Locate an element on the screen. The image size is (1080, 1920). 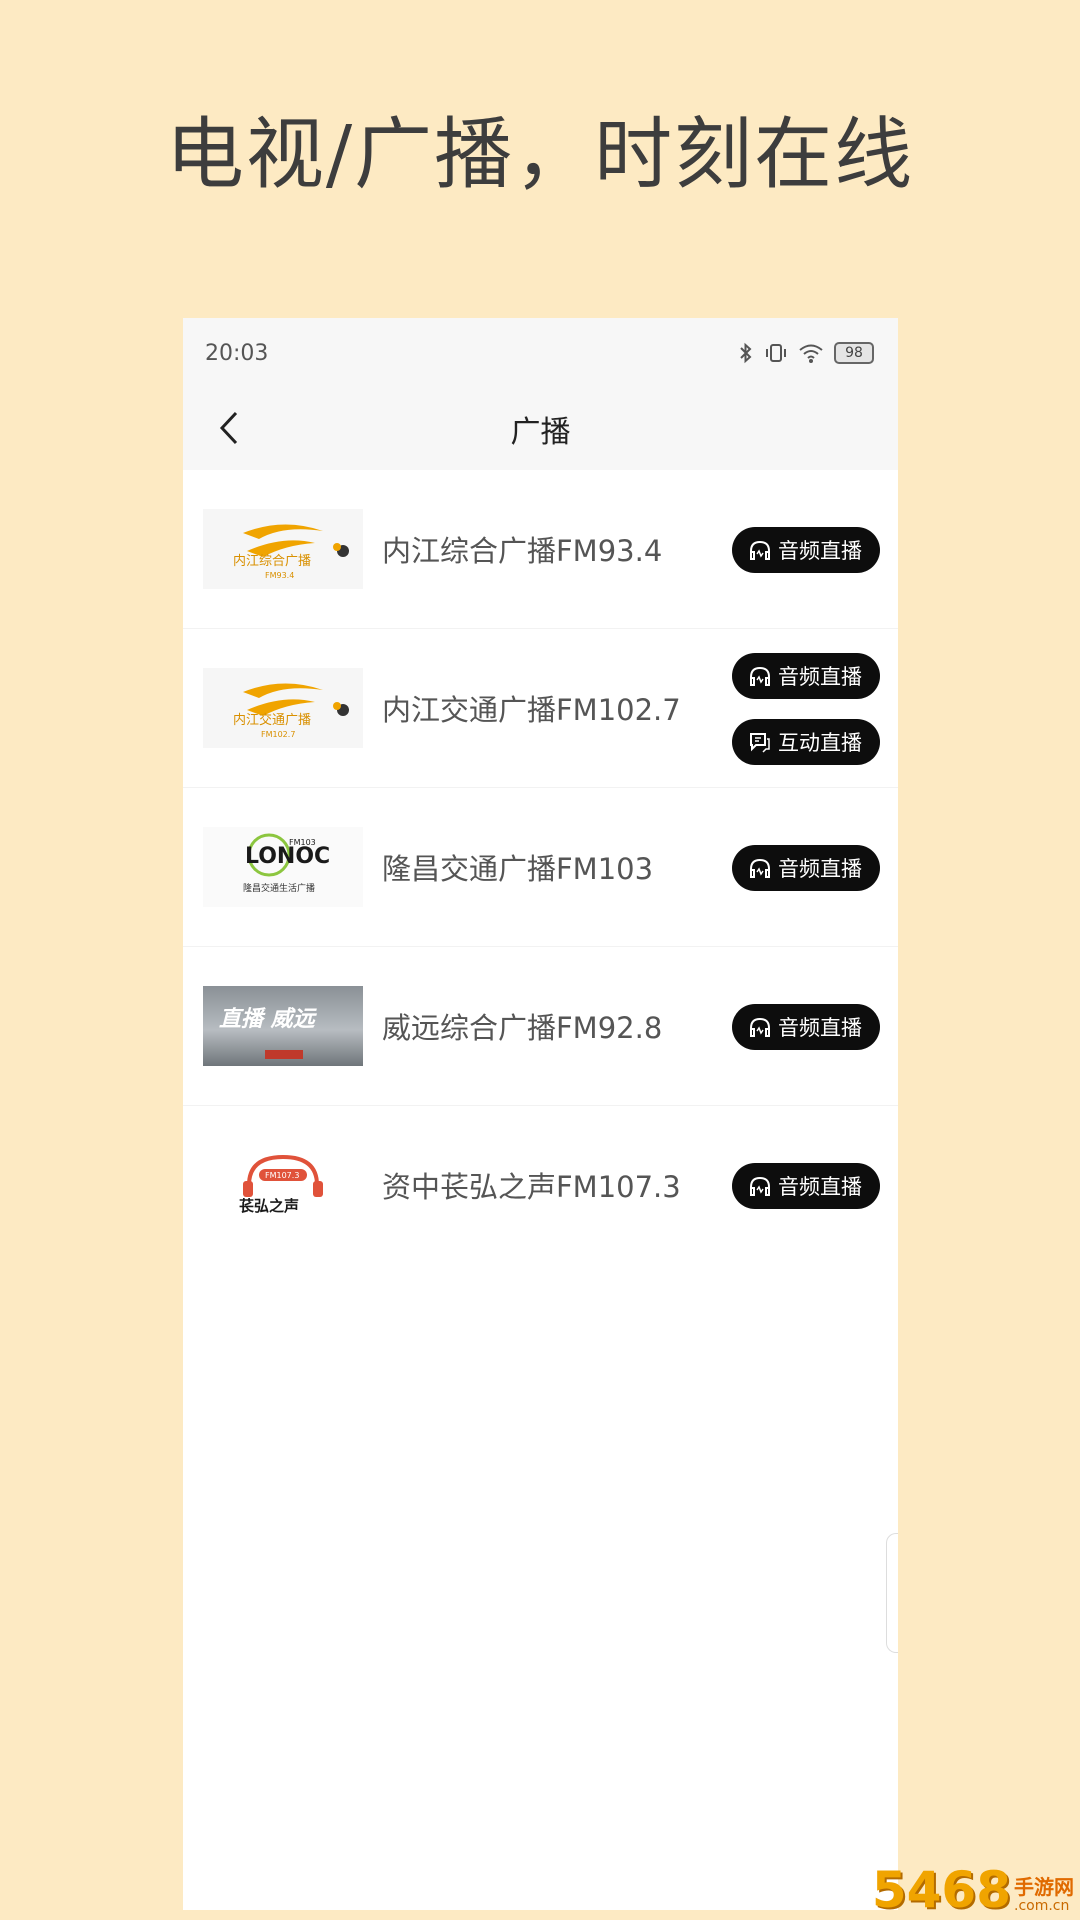
back-button is located at coordinates (229, 428).